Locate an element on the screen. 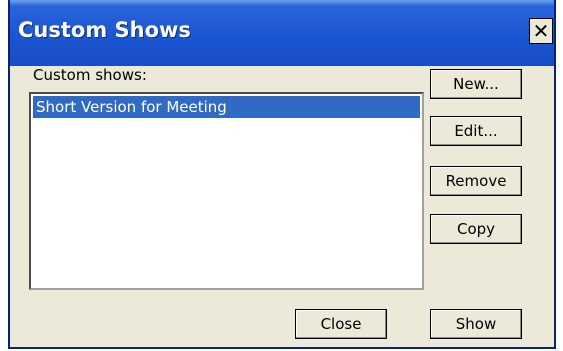 This screenshot has height=351, width=563. close-icon: ✕ is located at coordinates (541, 31).